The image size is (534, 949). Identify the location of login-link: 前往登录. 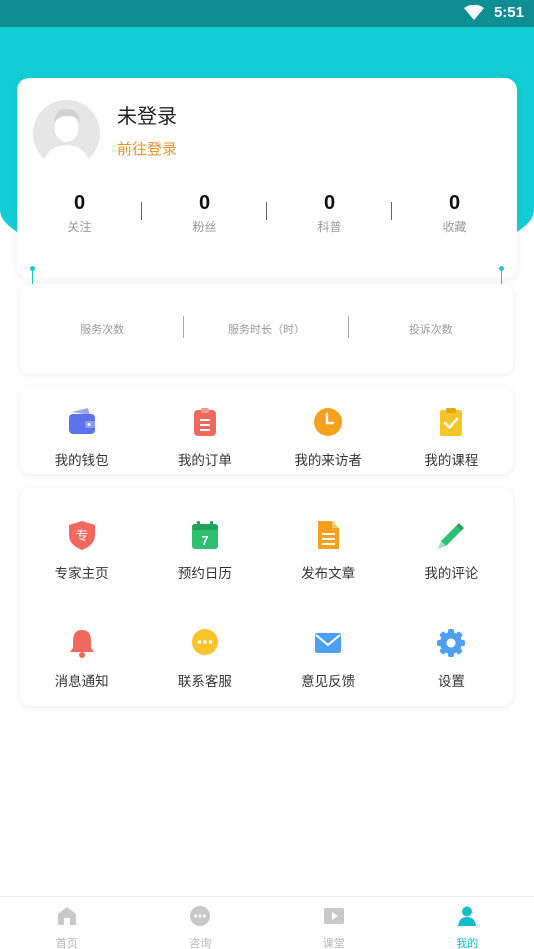
(147, 148).